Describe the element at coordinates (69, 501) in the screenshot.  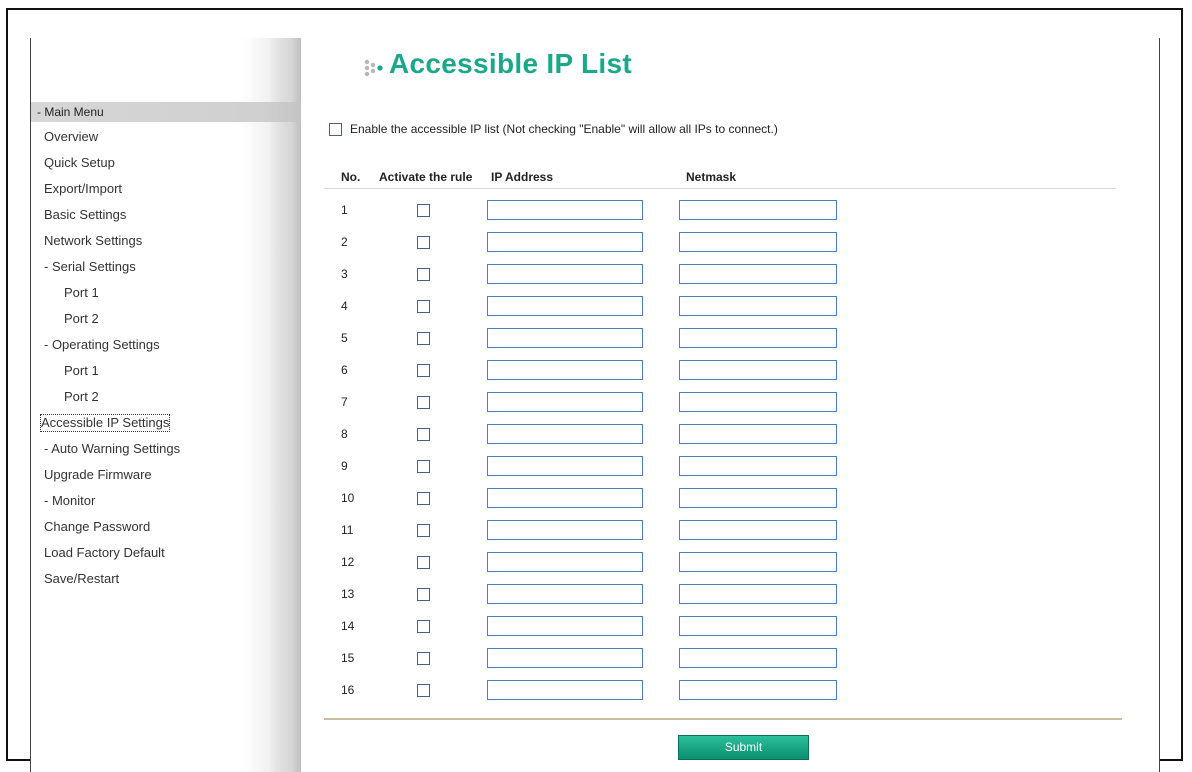
I see `menu-item-monitor: - Monitor` at that location.